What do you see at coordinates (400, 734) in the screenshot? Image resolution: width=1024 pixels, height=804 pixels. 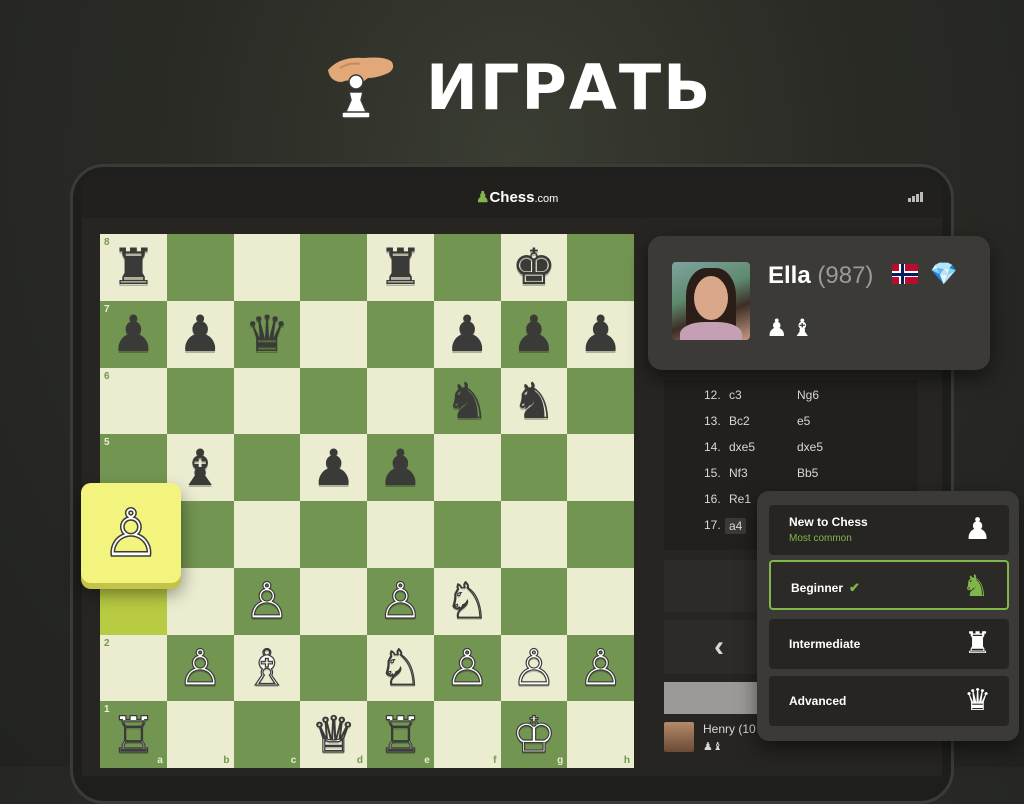 I see `white-piece-e1: ♖` at bounding box center [400, 734].